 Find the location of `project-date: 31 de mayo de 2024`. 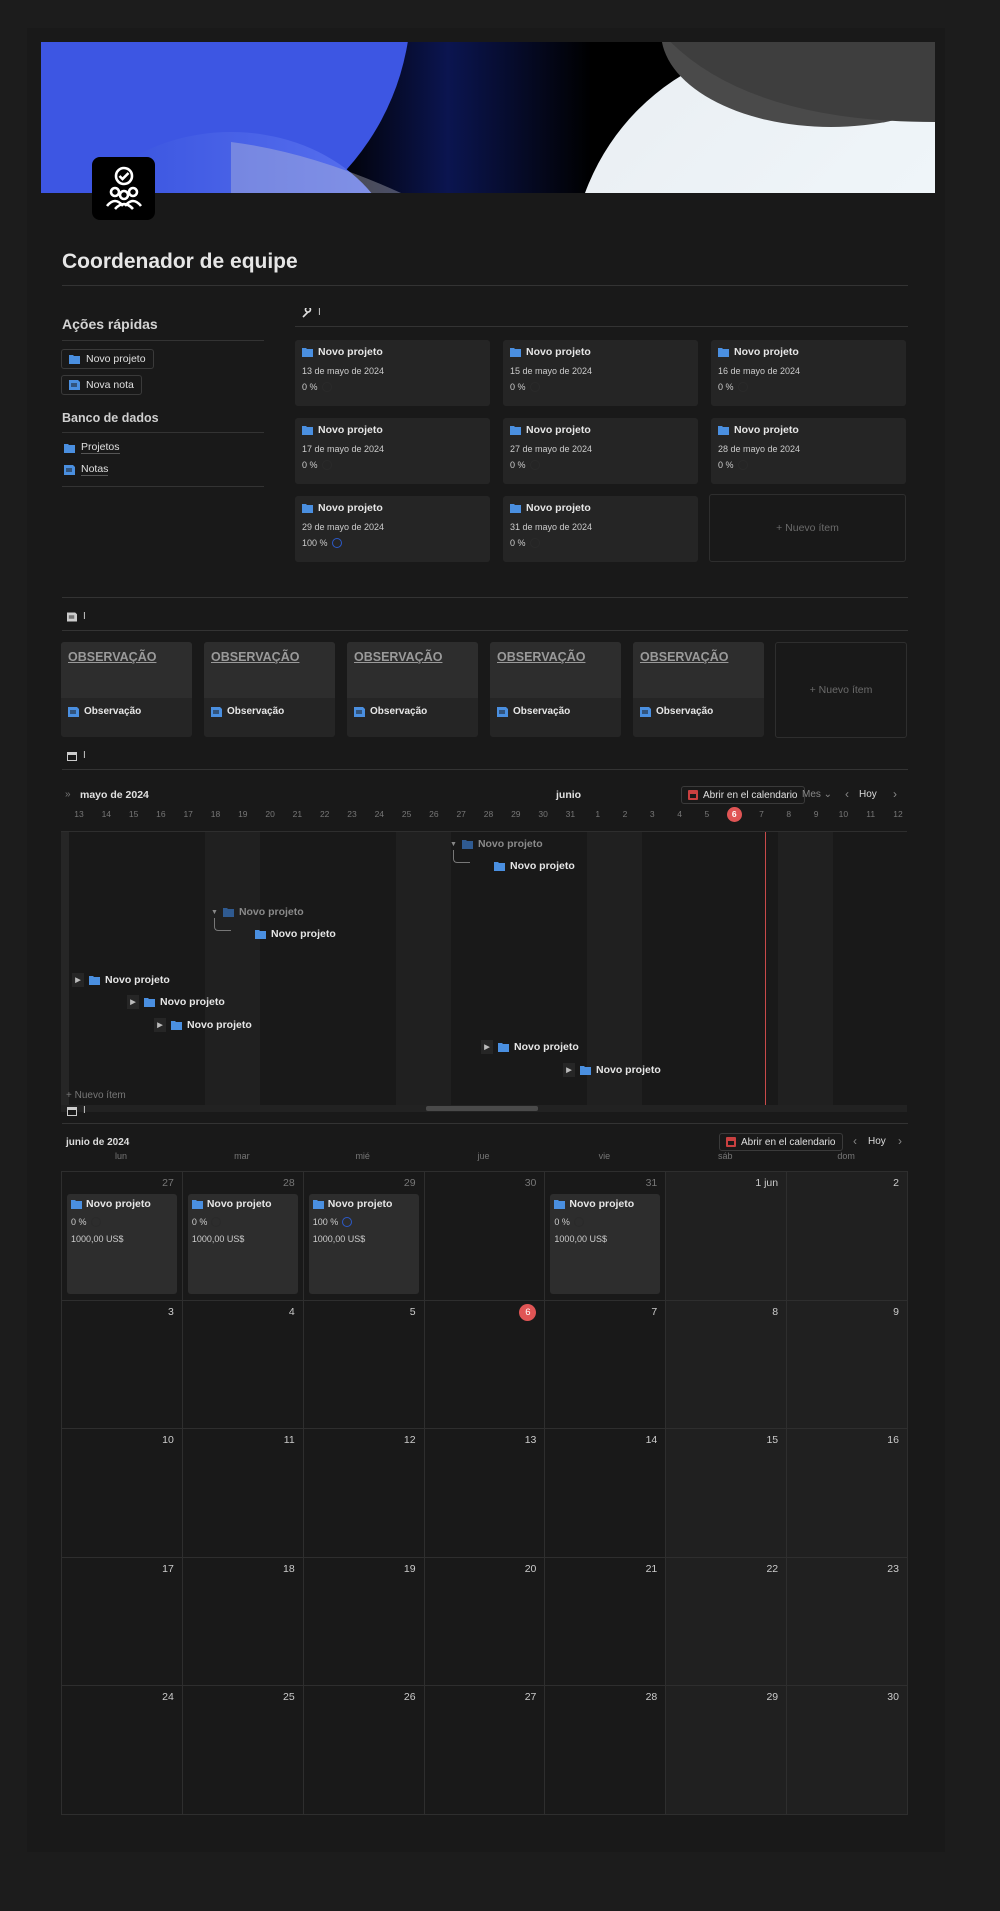

project-date: 31 de mayo de 2024 is located at coordinates (551, 527).